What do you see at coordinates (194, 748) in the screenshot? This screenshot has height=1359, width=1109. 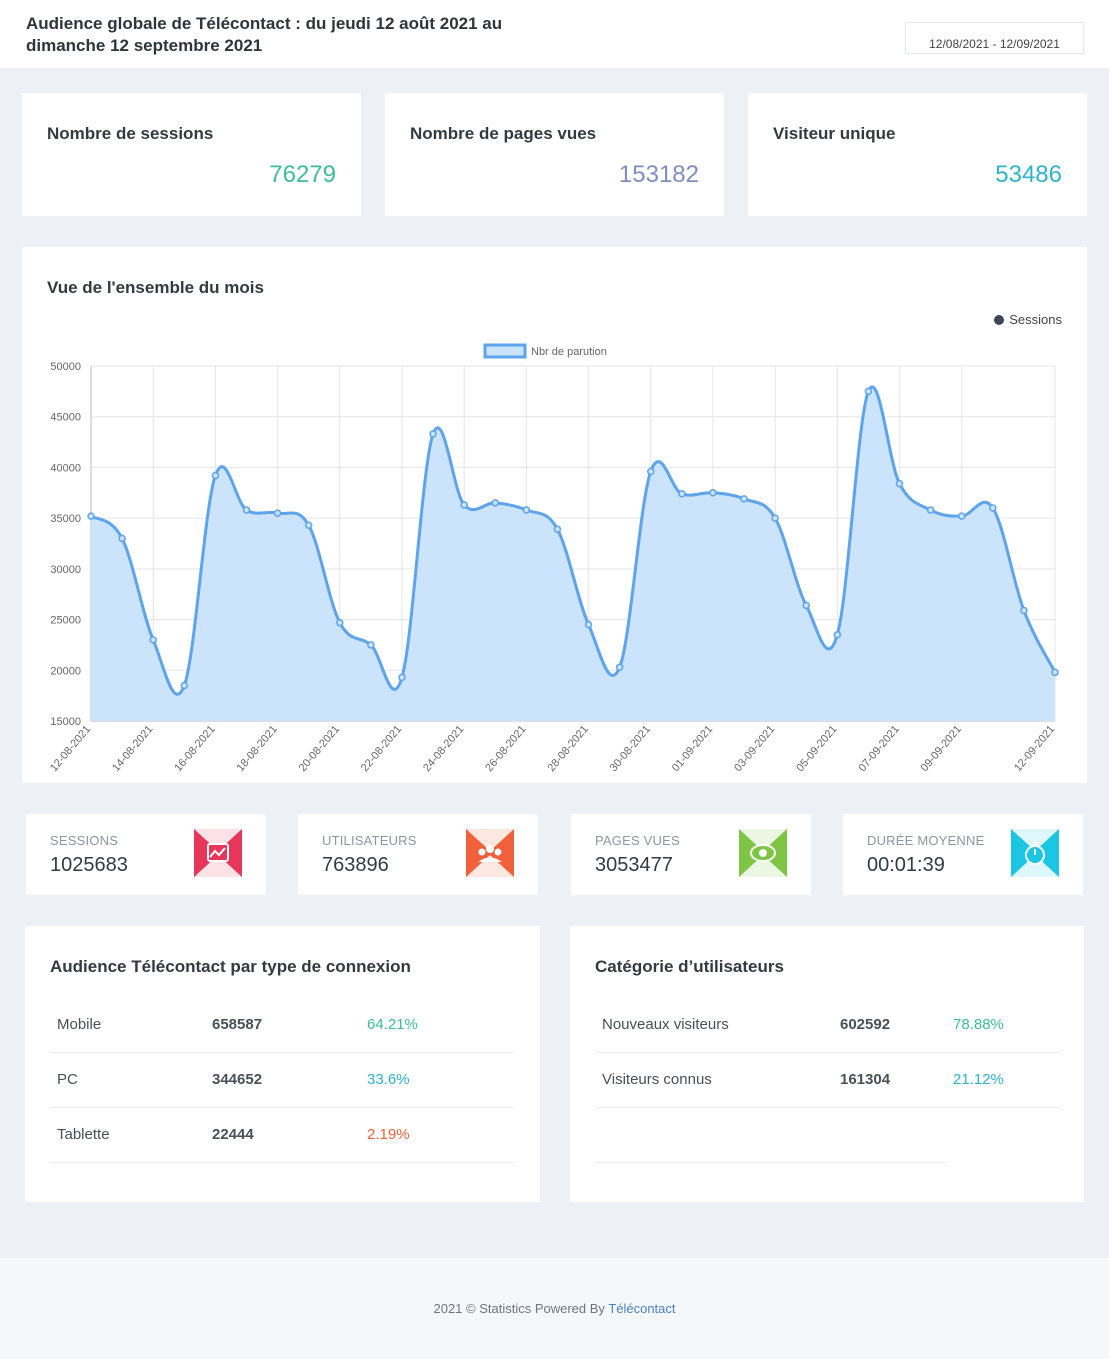 I see `x-tick-label: 16-08-2021` at bounding box center [194, 748].